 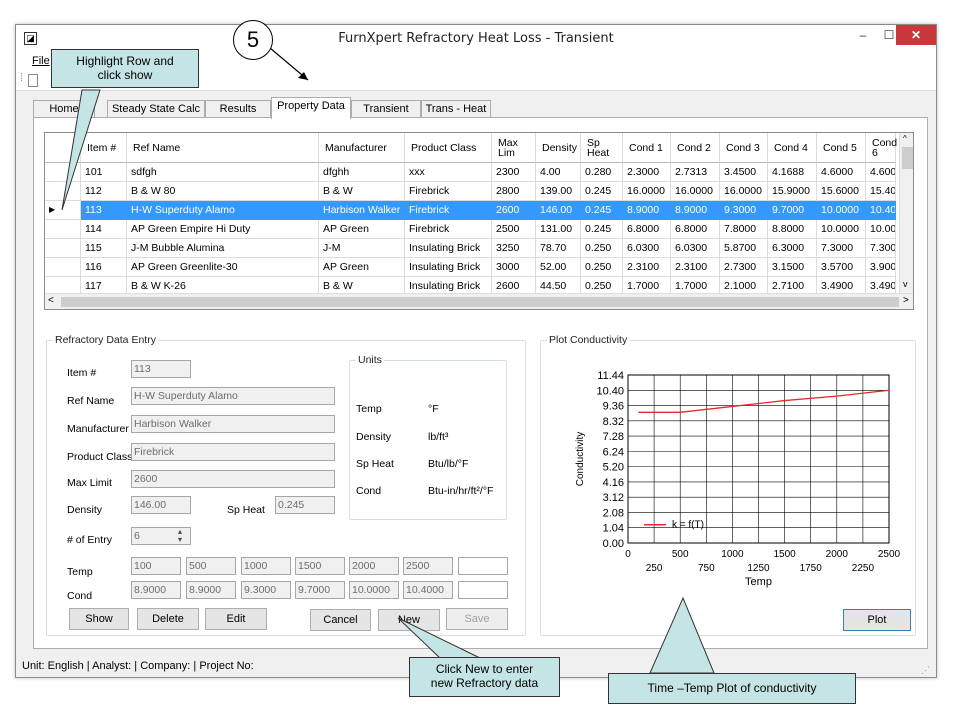 I want to click on tab-property-data: Property Data, so click(x=311, y=108).